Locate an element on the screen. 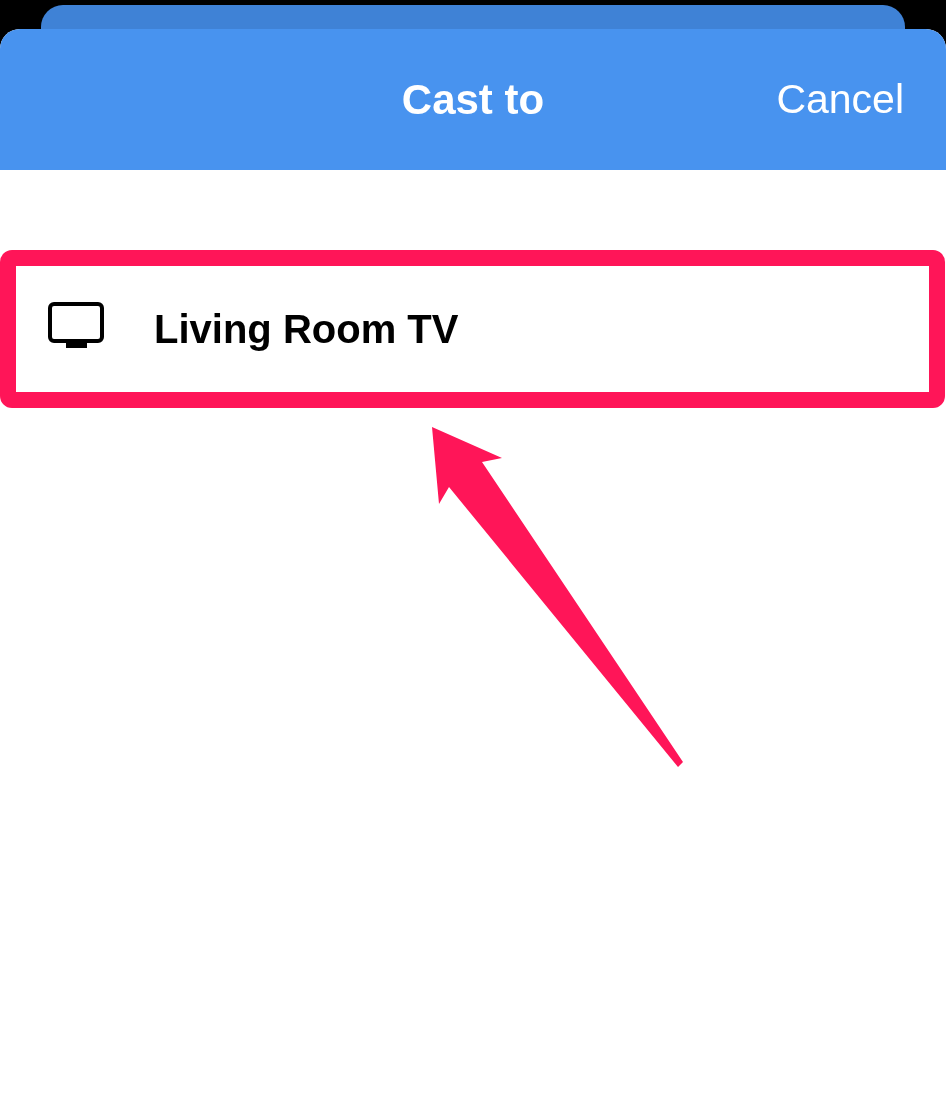  tv-icon is located at coordinates (76, 325).